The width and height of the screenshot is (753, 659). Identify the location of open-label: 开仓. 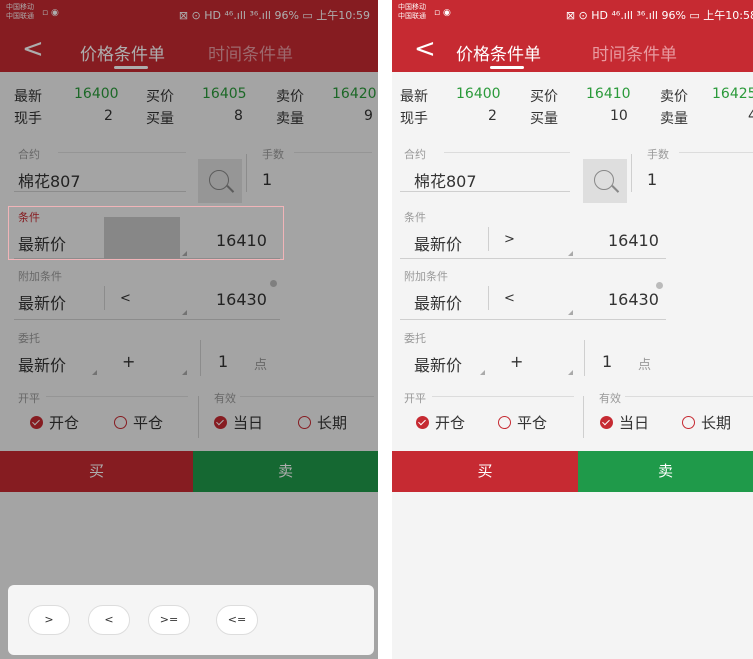
(450, 423).